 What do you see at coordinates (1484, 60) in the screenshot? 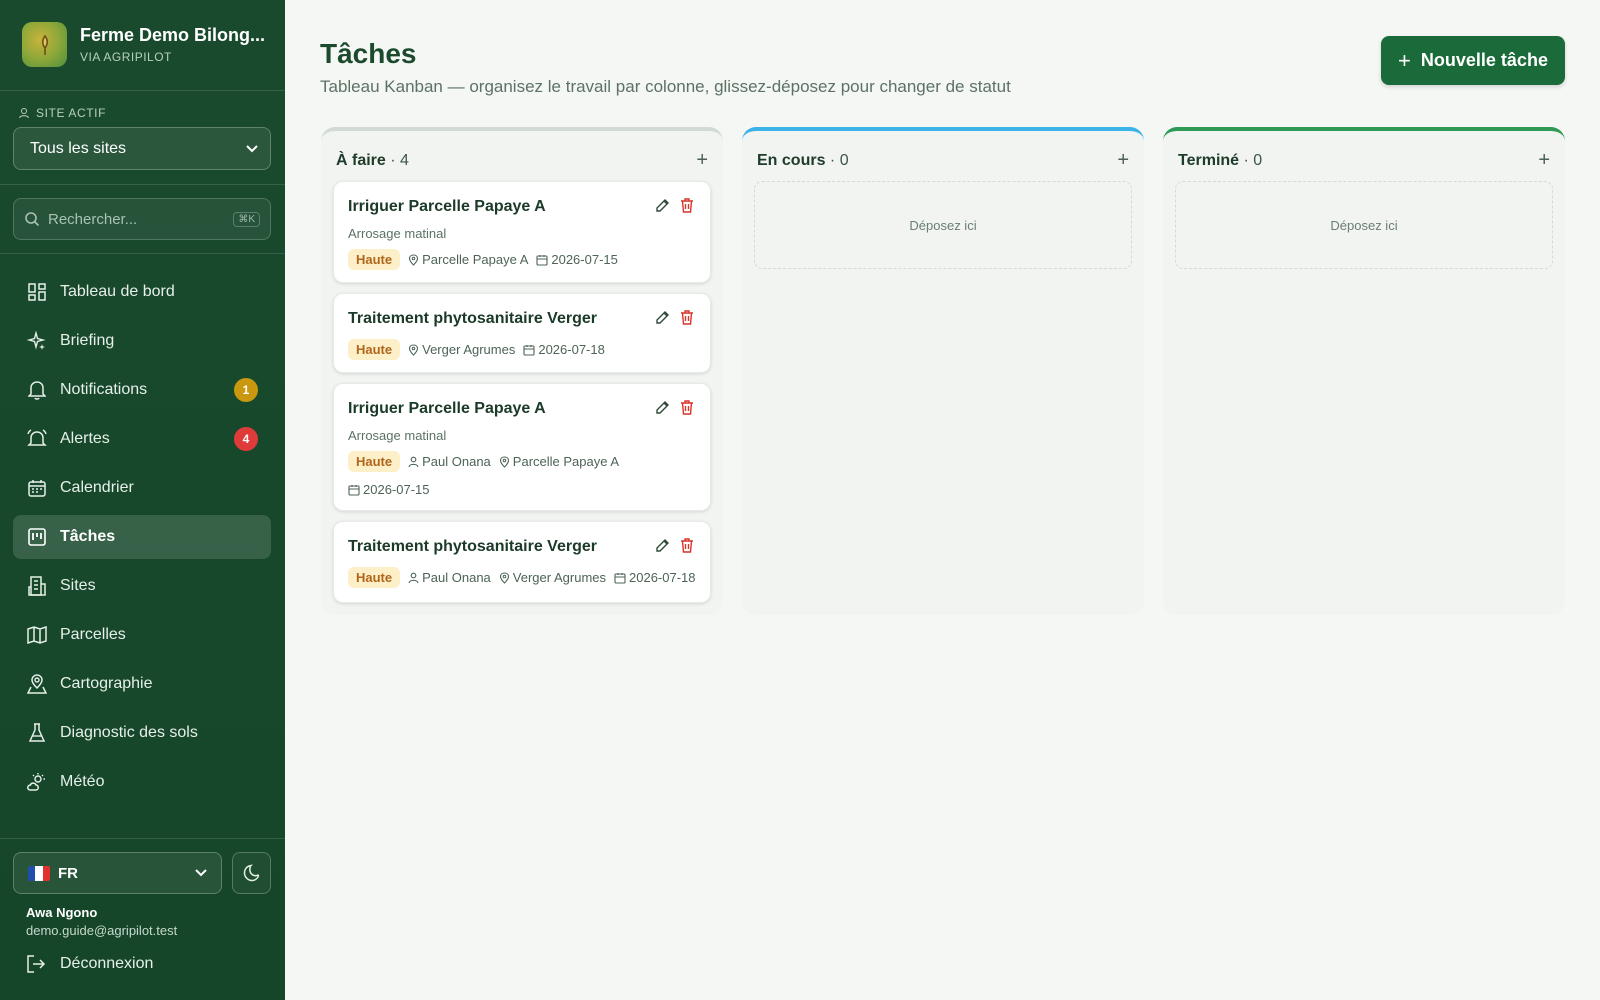
I see `new-task-label: Nouvelle tâche` at bounding box center [1484, 60].